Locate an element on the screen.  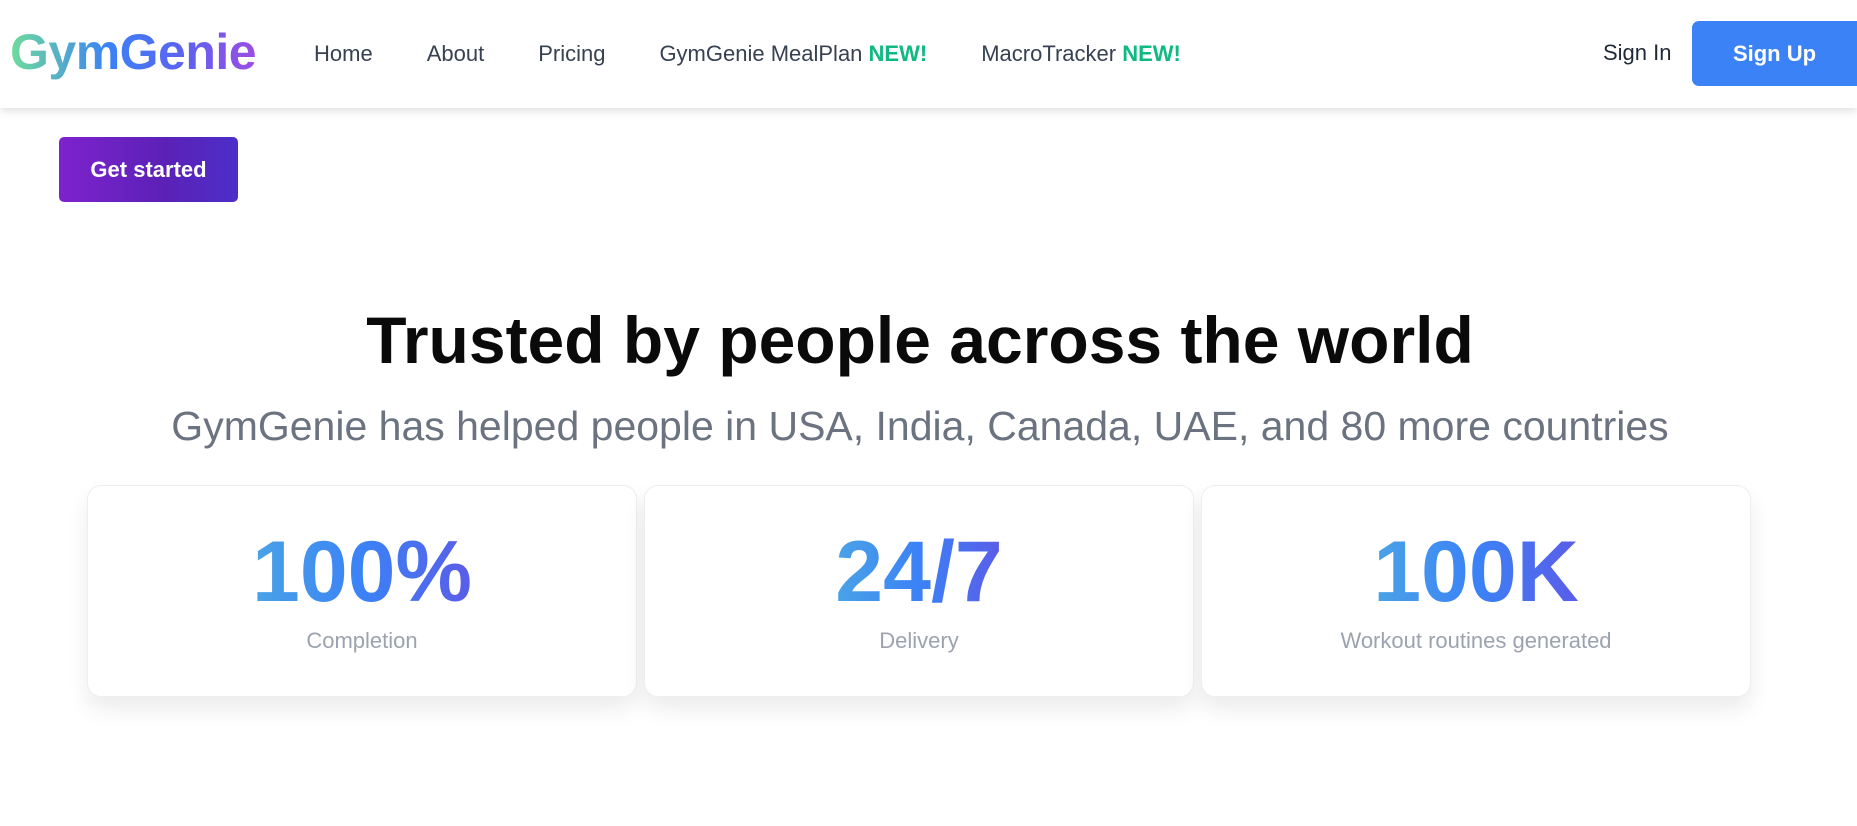
stat-card-completion: 100% Completion is located at coordinates (362, 591).